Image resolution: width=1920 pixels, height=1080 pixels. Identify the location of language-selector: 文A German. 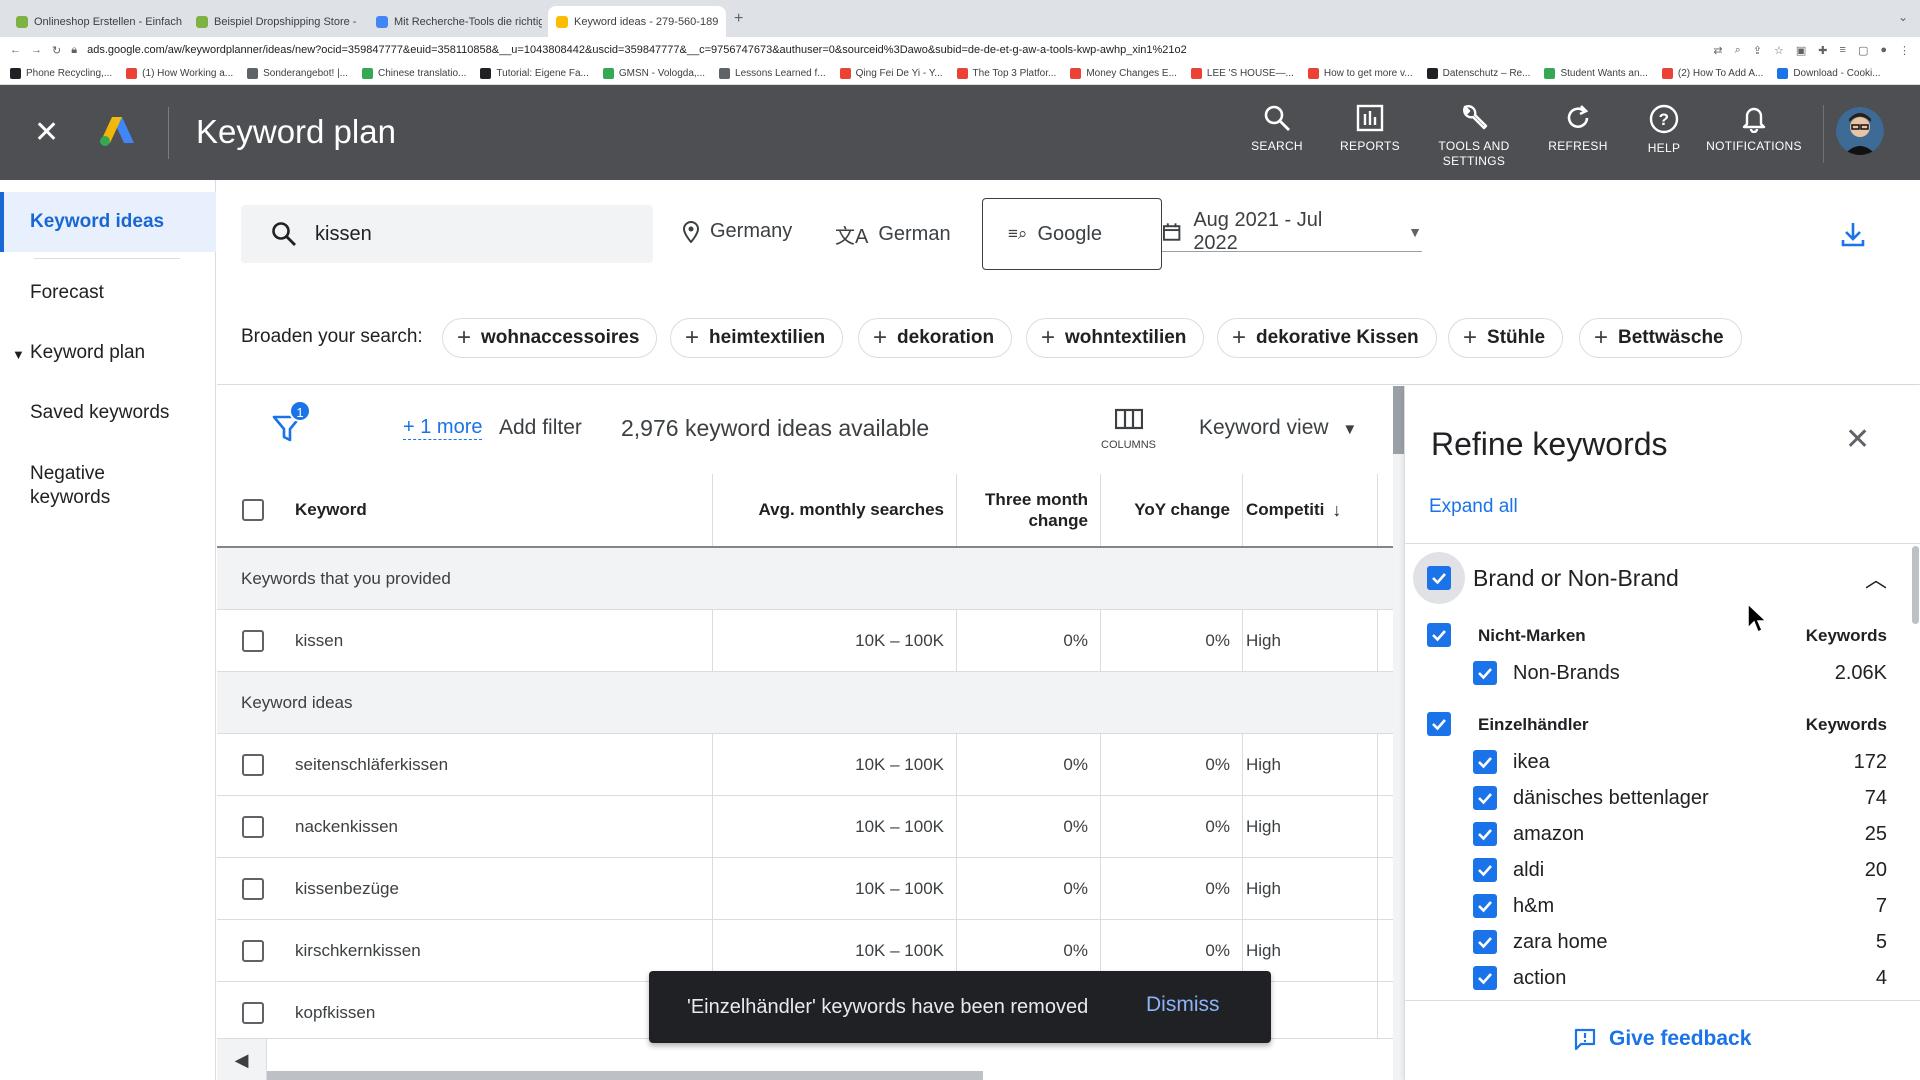
(893, 234).